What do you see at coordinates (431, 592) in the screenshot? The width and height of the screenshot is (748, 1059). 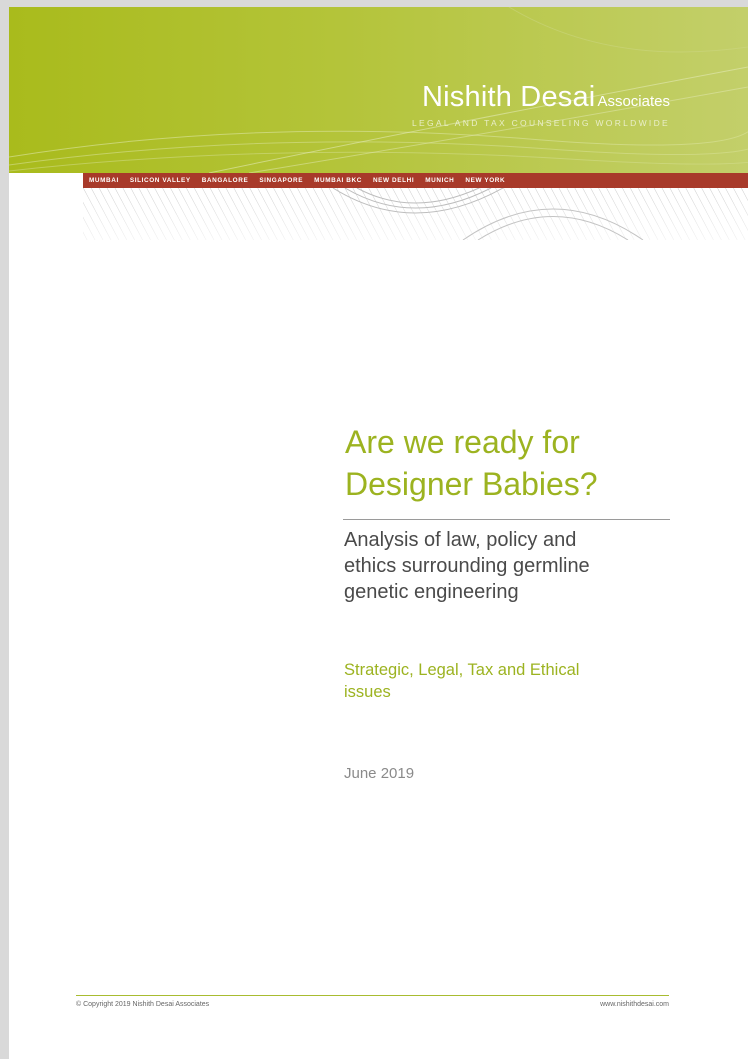 I see `subtitle-line-3: genetic engineering` at bounding box center [431, 592].